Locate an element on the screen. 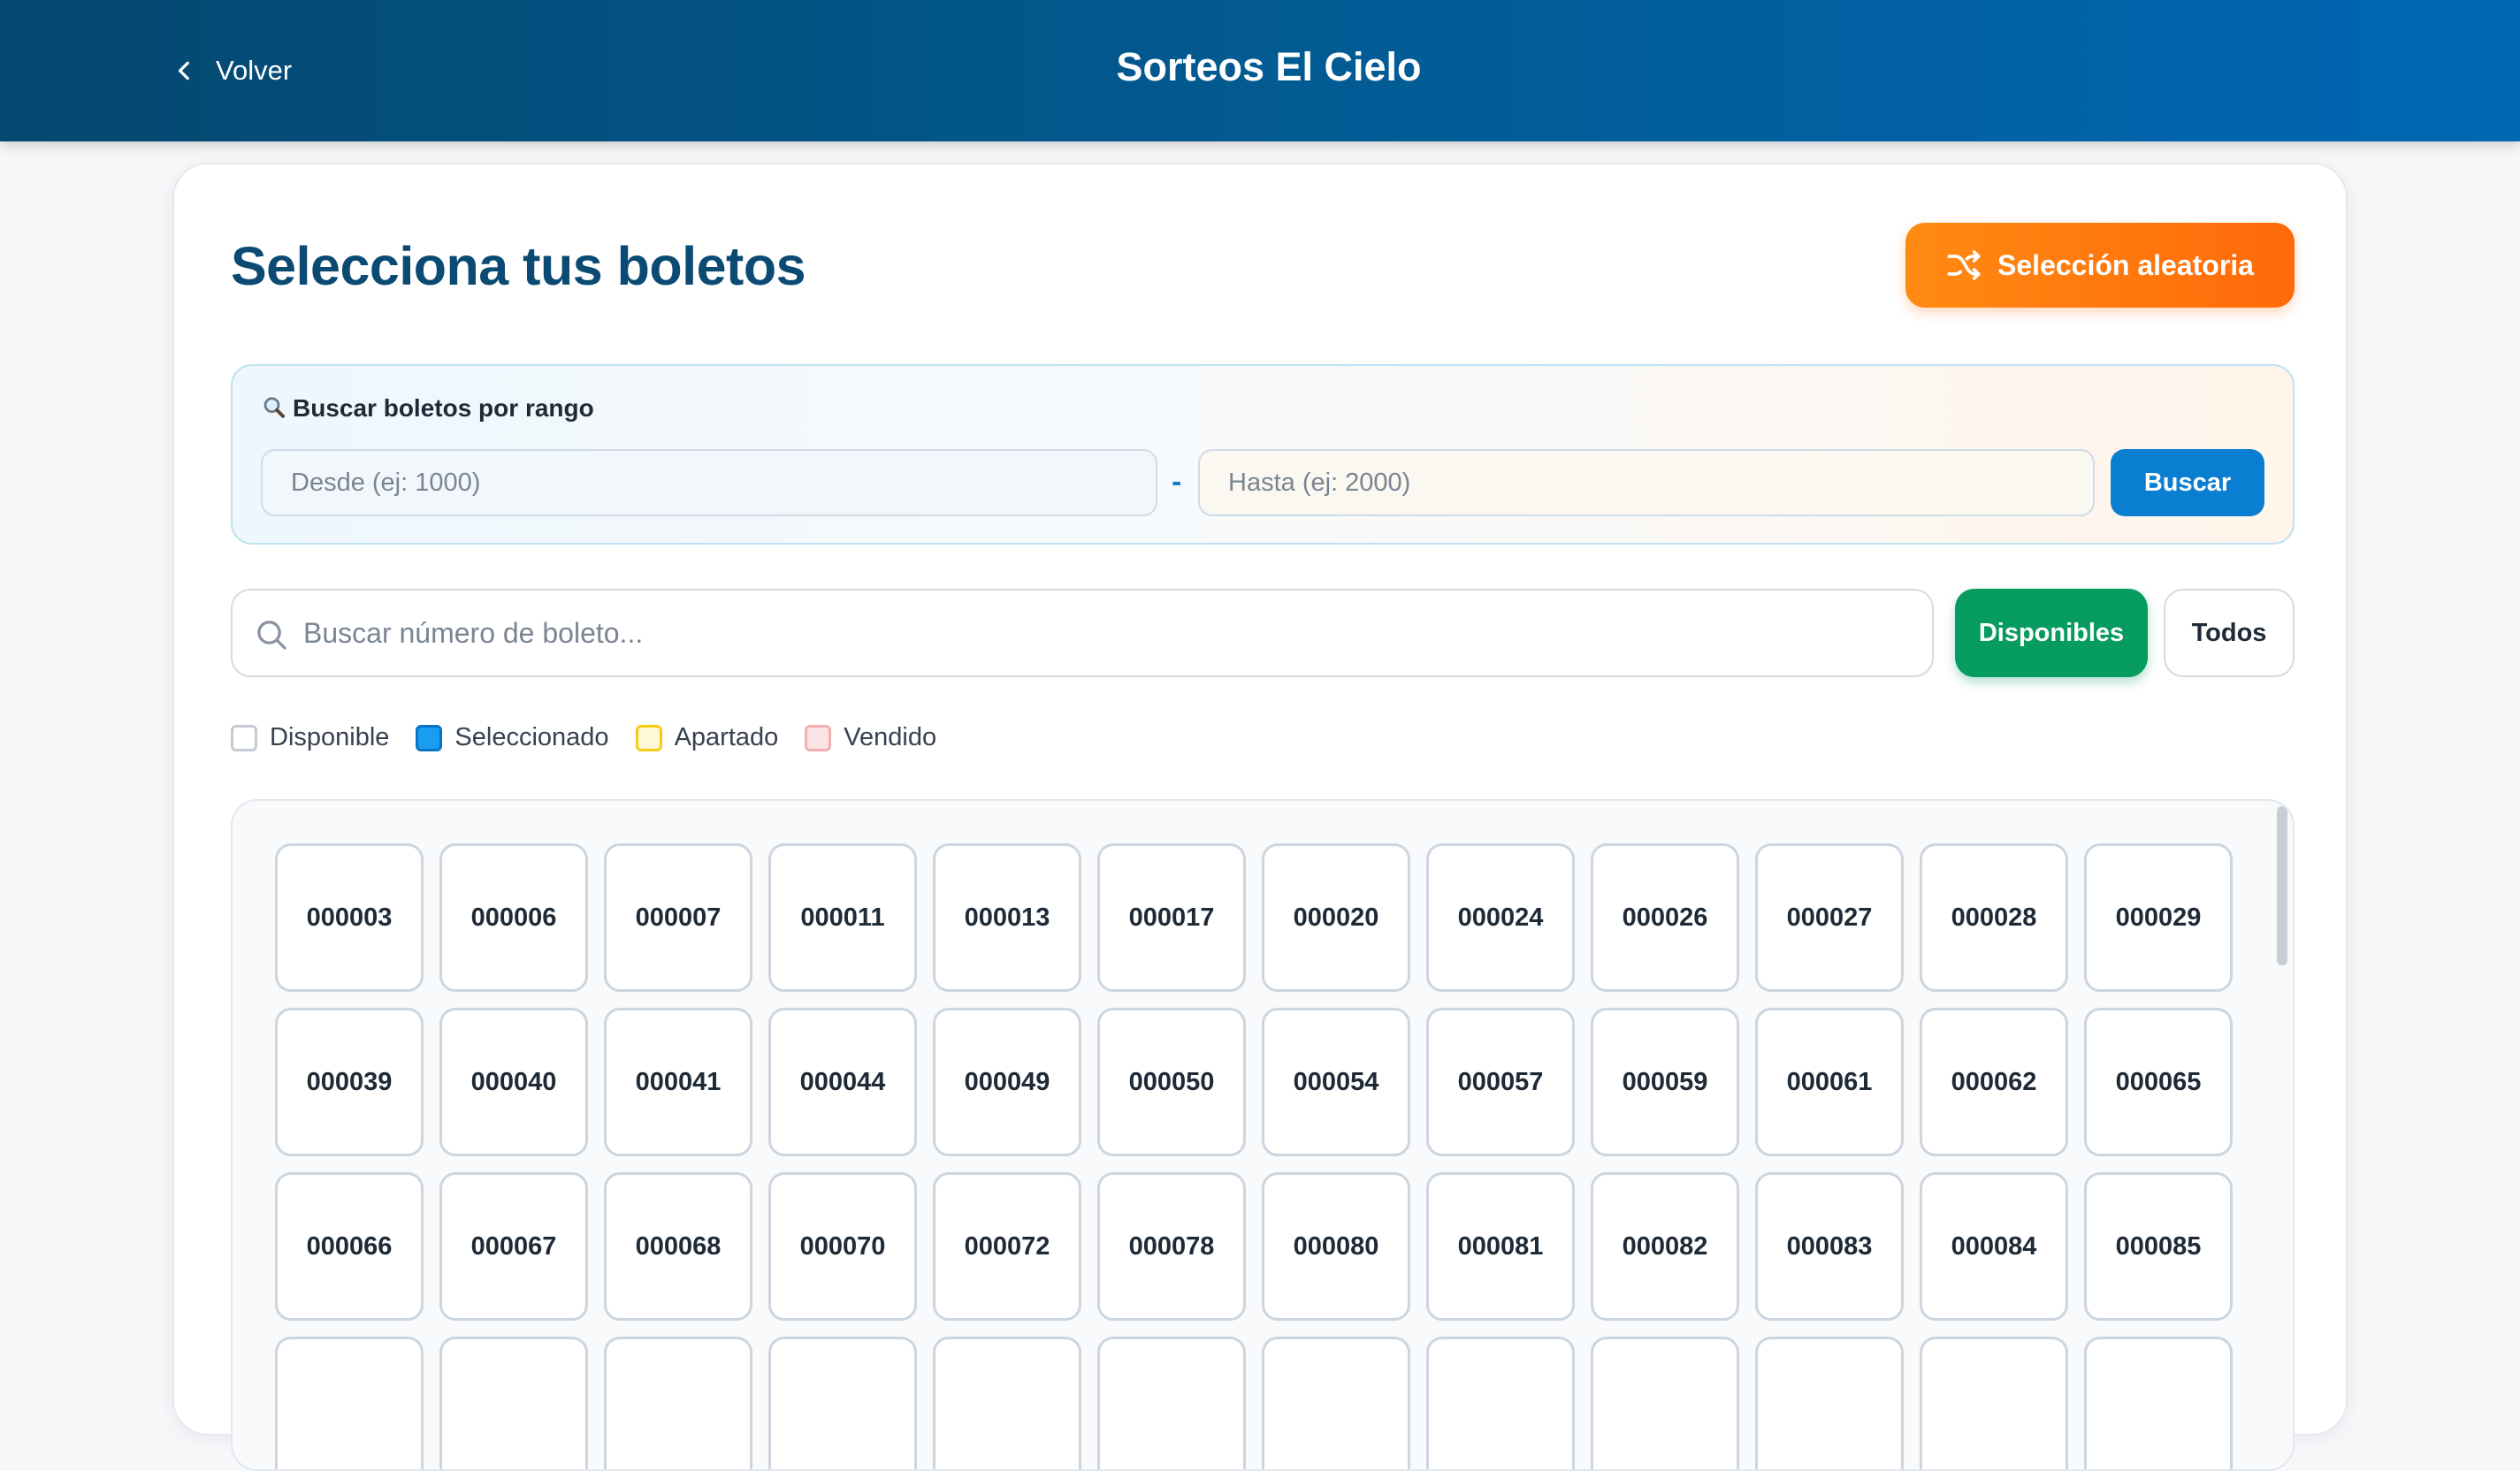 This screenshot has height=1471, width=2520. legend-label: Disponible is located at coordinates (330, 737).